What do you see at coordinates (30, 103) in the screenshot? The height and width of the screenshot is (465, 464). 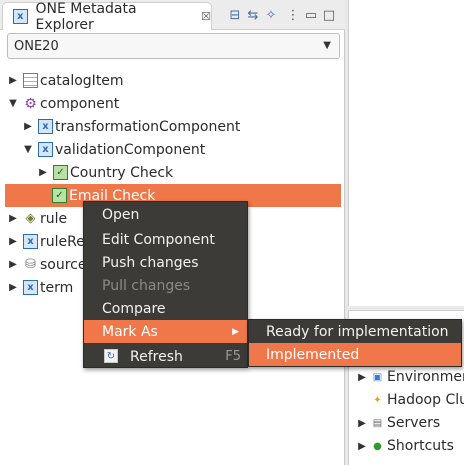 I see `gear-icon: ⚙` at bounding box center [30, 103].